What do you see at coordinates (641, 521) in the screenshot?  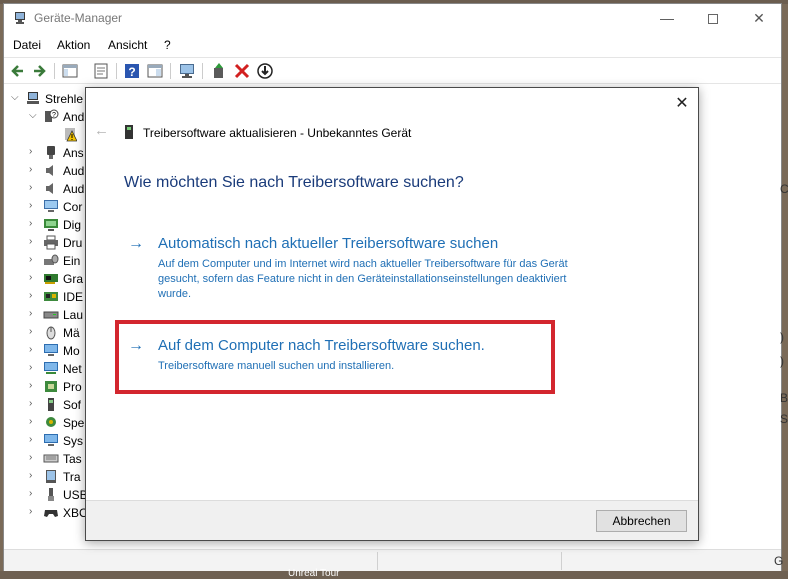 I see `cancel-button: Abbrechen` at bounding box center [641, 521].